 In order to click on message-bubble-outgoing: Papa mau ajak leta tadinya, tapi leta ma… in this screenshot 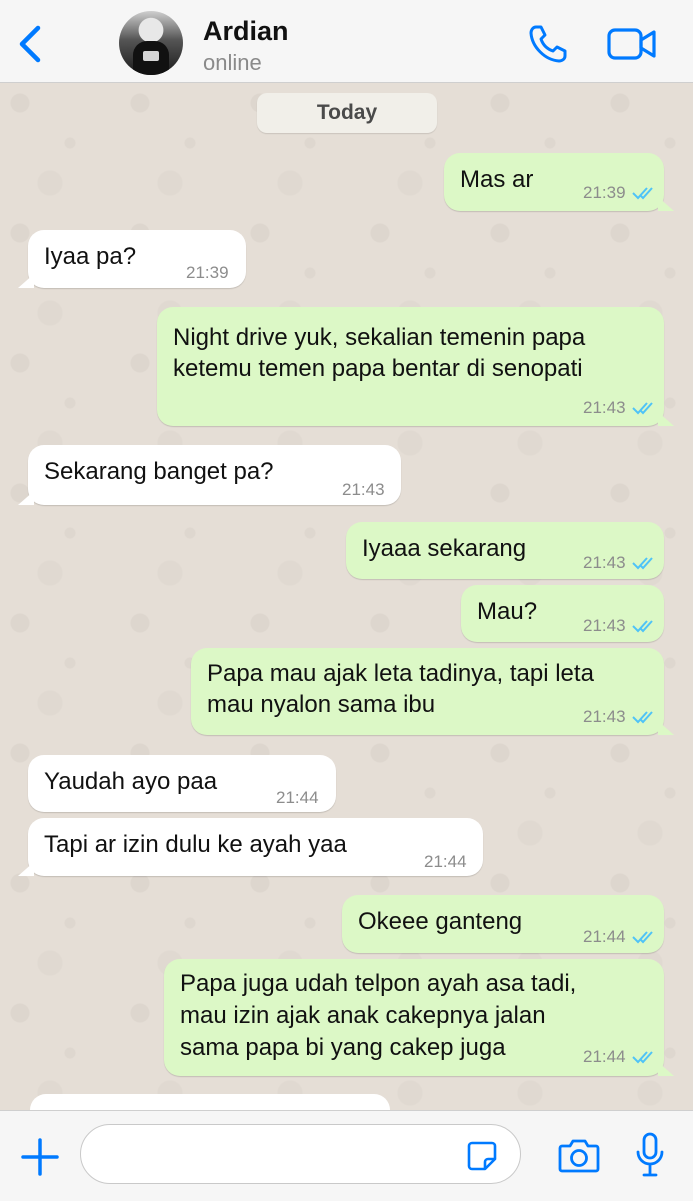, I will do `click(432, 691)`.